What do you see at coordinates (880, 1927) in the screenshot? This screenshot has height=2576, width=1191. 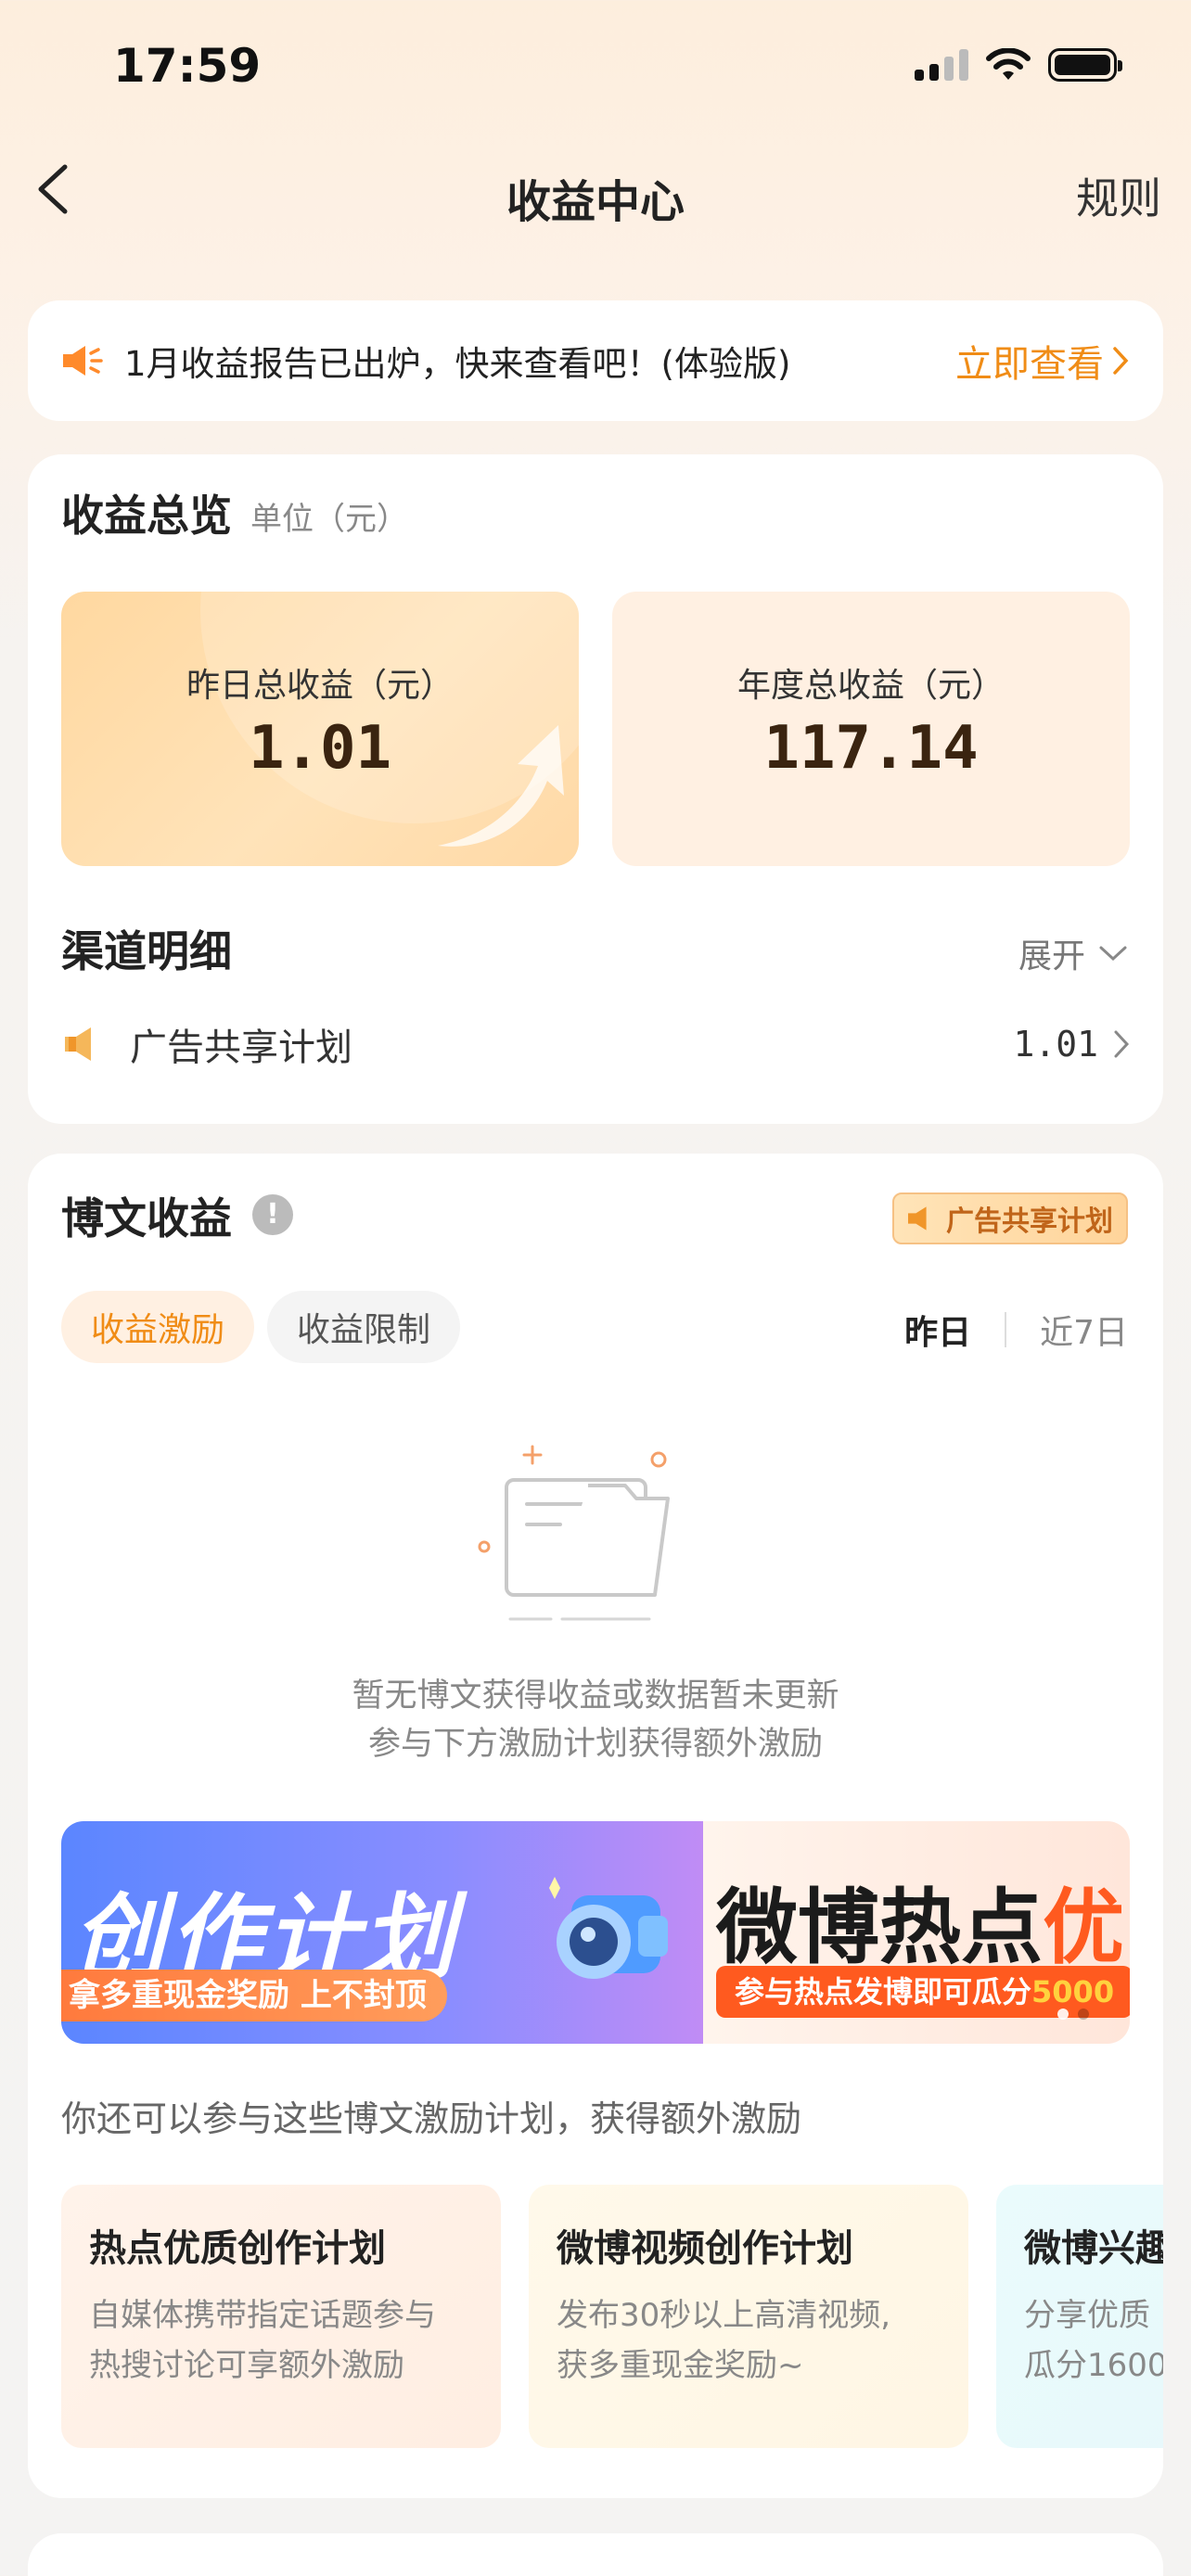 I see `banner-slide2-title-main: 微博热点` at bounding box center [880, 1927].